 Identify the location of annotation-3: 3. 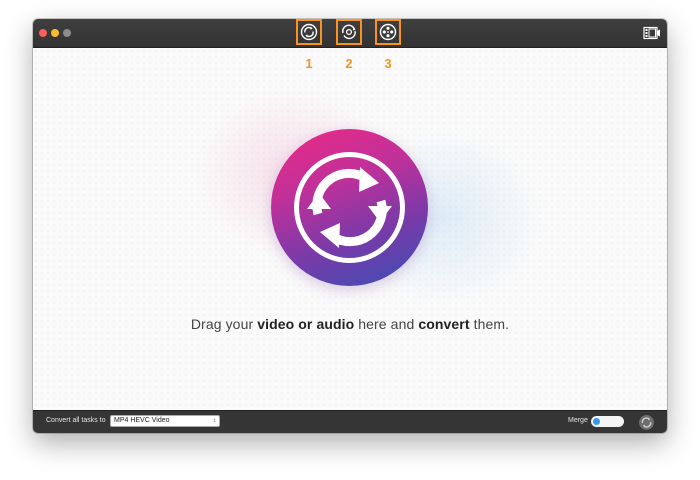
(388, 63).